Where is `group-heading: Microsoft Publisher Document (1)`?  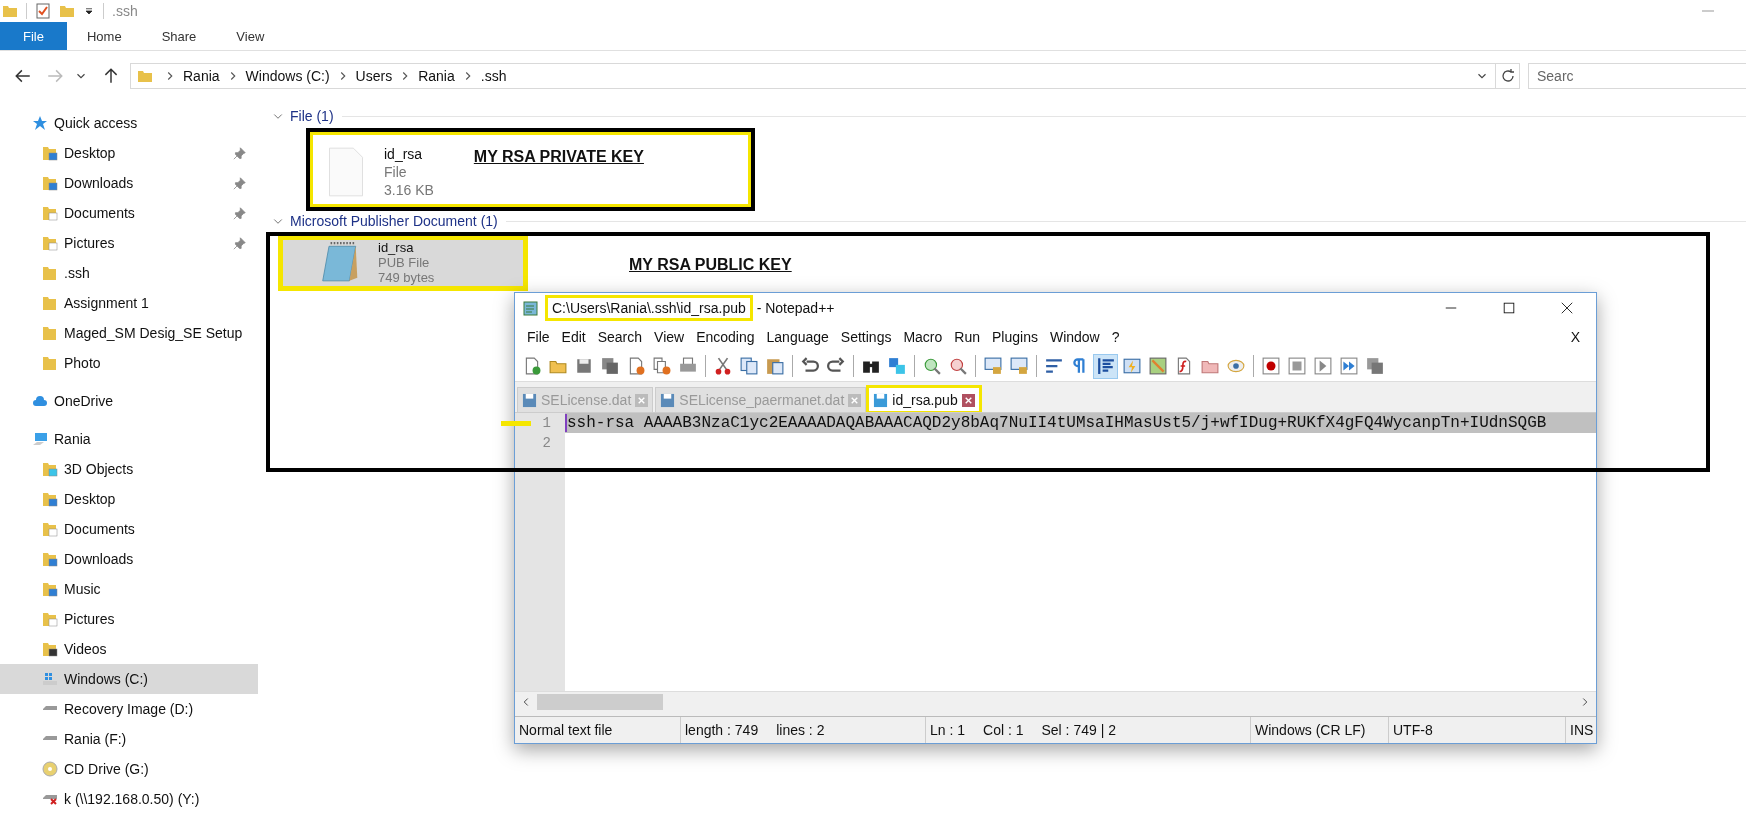 group-heading: Microsoft Publisher Document (1) is located at coordinates (394, 221).